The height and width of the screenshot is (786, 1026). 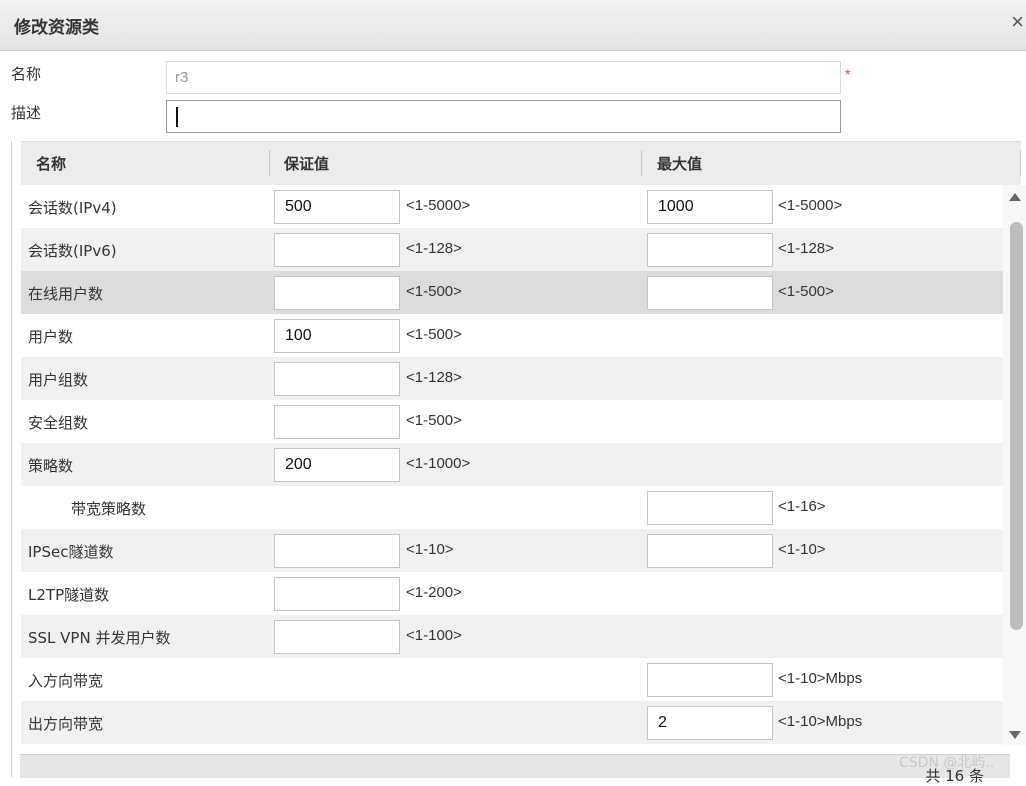 I want to click on max-range: <1-16>, so click(x=802, y=506).